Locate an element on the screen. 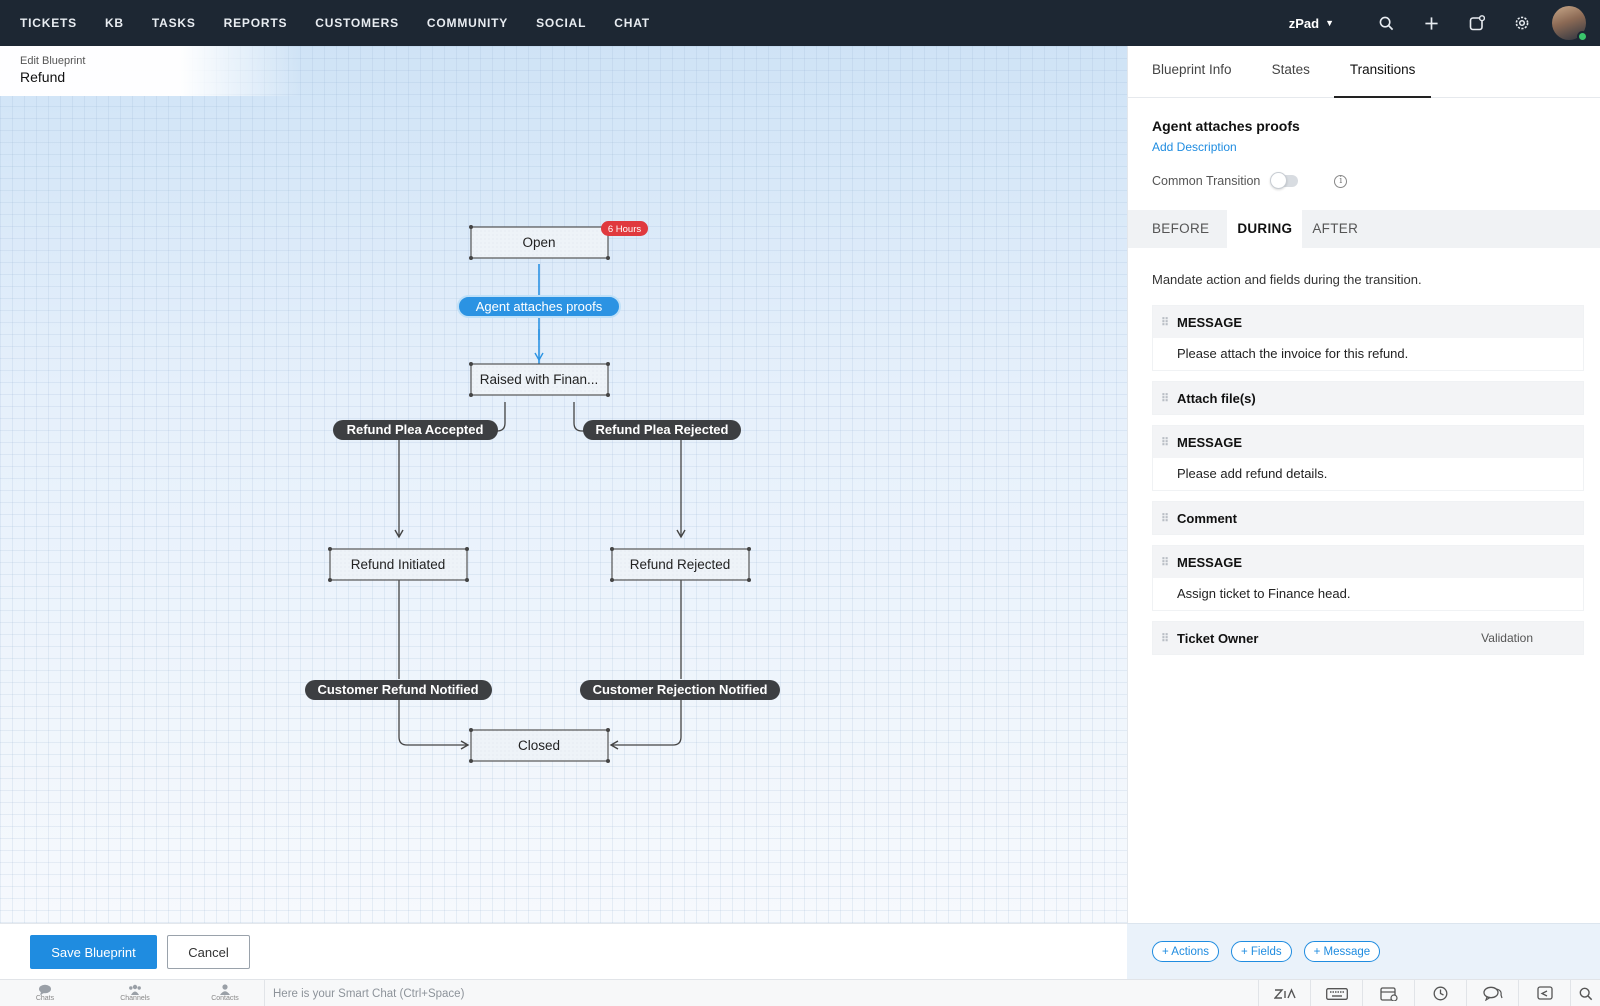 This screenshot has height=1006, width=1600. transition-label: Customer Rejection Notified is located at coordinates (680, 689).